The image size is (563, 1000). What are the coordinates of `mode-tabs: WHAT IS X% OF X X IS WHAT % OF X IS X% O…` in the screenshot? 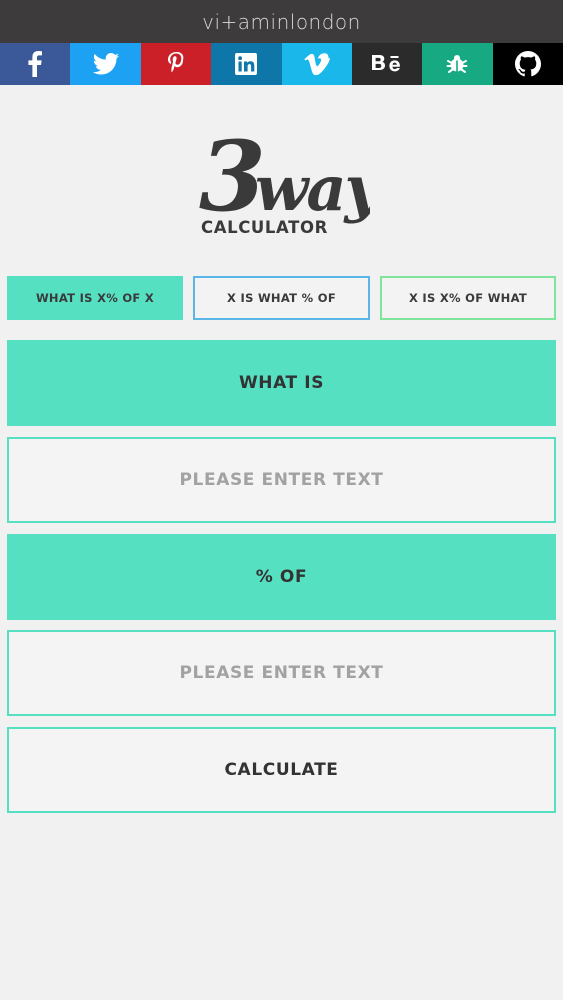 It's located at (281, 298).